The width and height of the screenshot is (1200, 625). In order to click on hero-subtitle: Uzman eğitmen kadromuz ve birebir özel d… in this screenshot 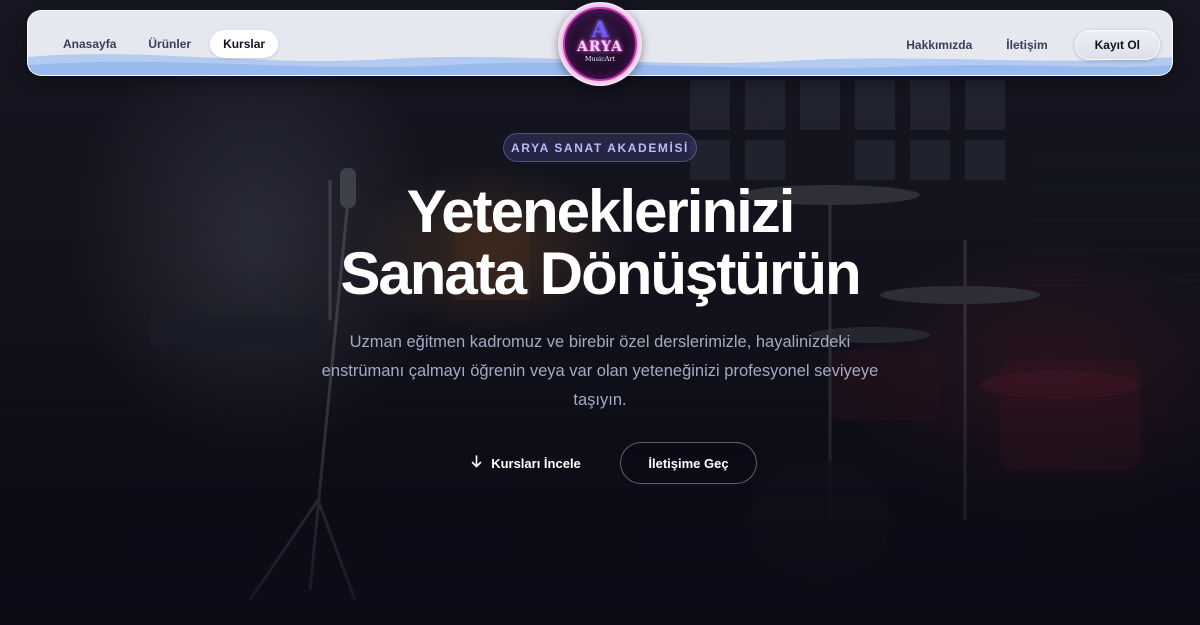, I will do `click(600, 371)`.